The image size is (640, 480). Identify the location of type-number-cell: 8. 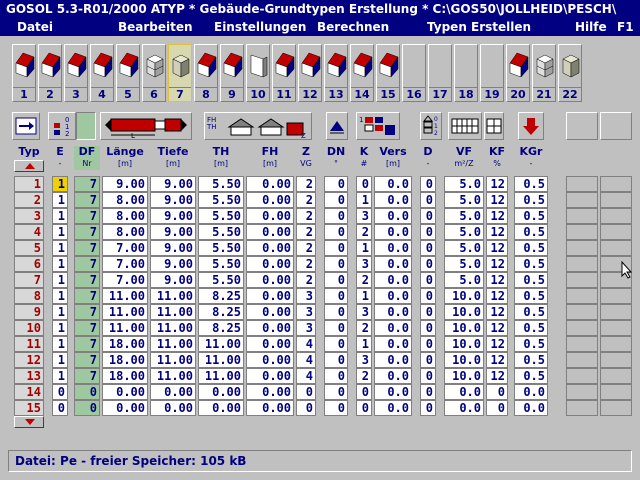
(29, 296).